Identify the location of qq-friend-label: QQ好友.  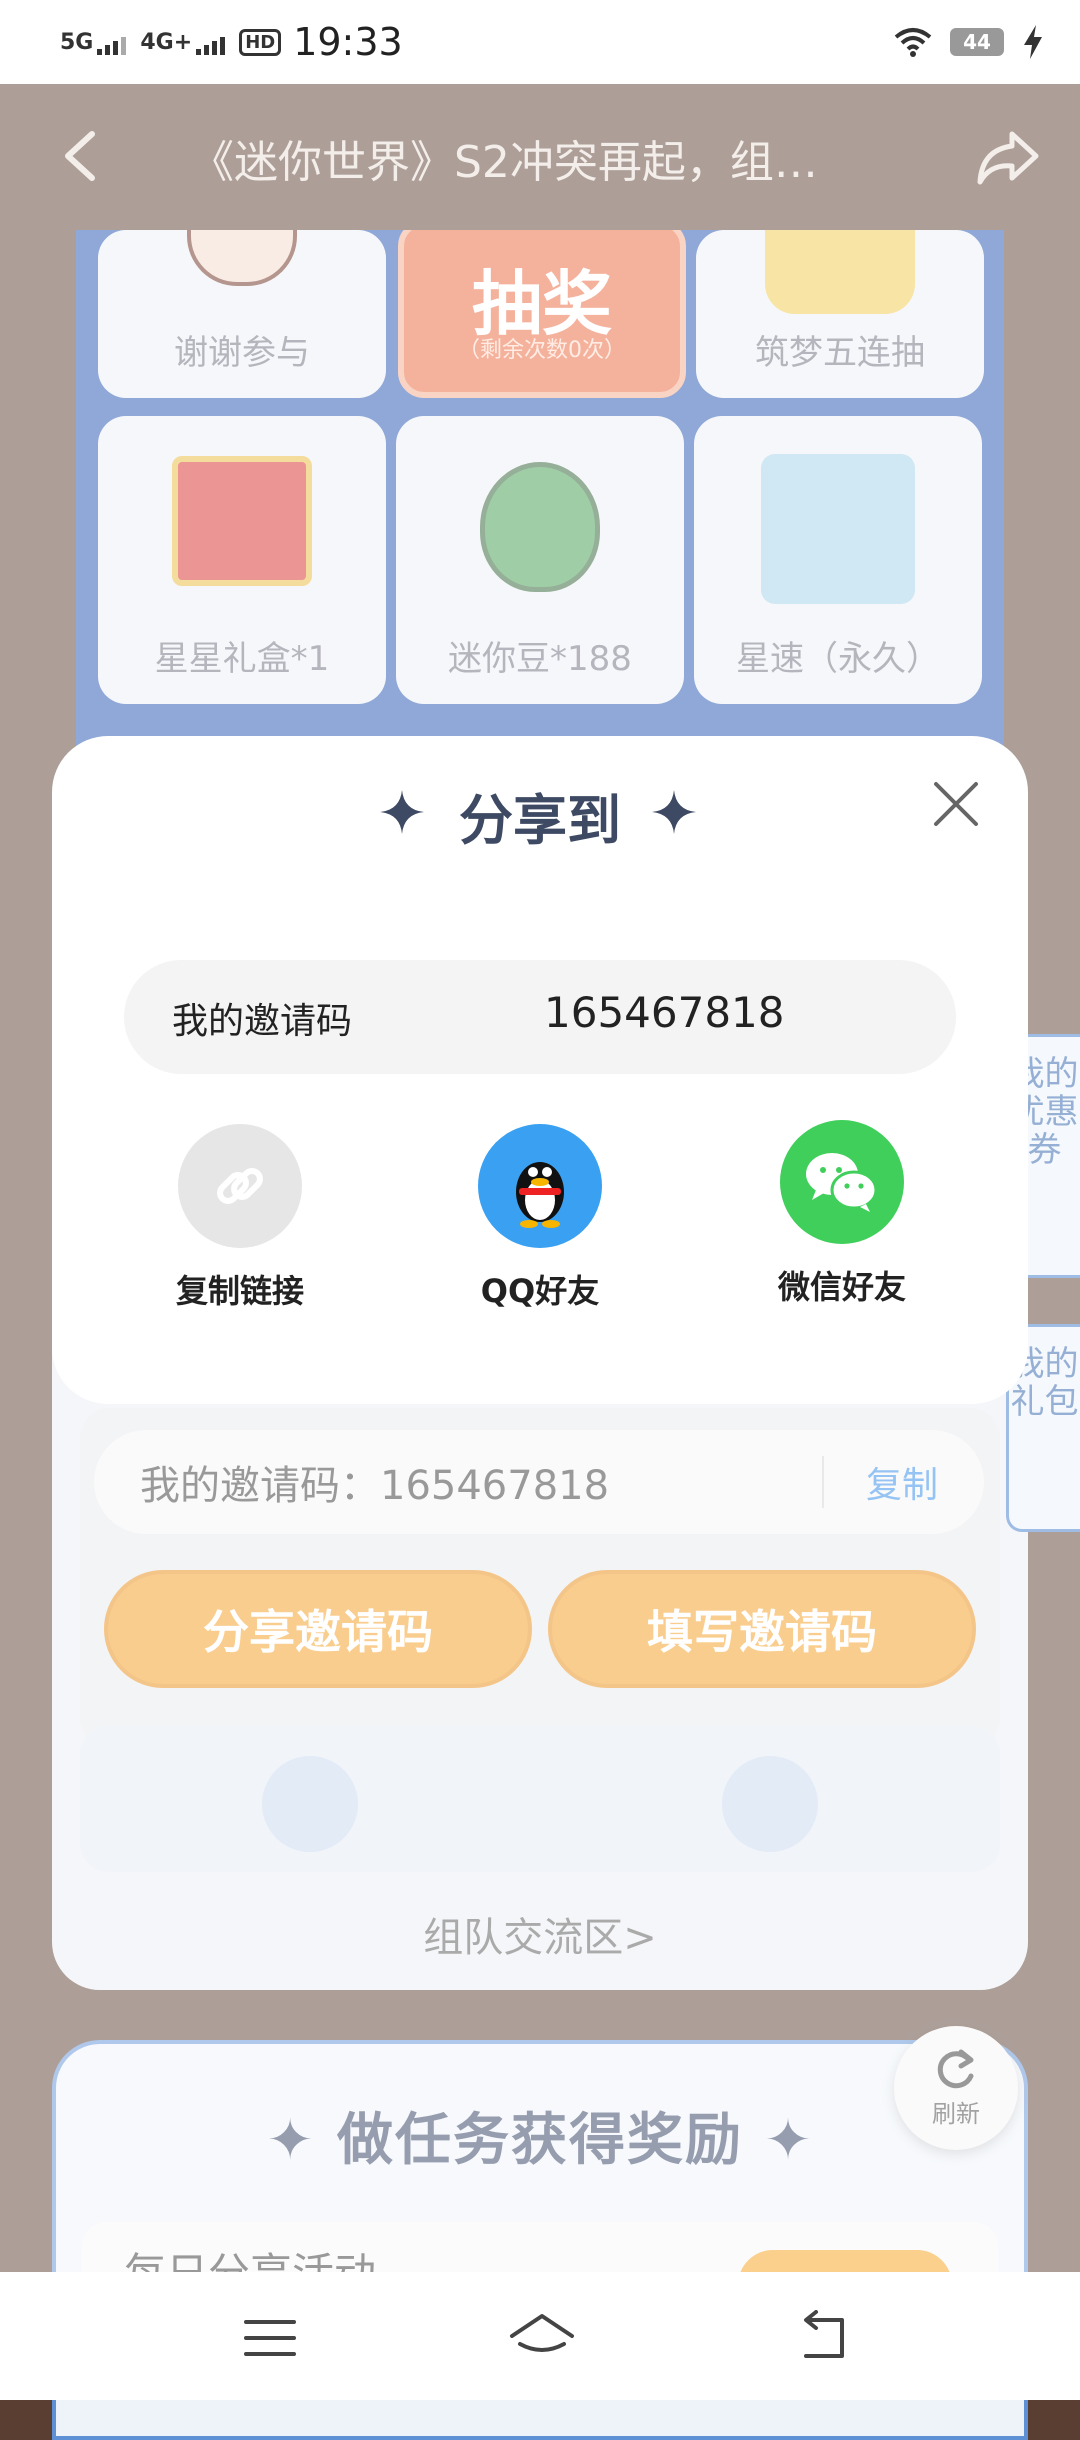
(540, 1291).